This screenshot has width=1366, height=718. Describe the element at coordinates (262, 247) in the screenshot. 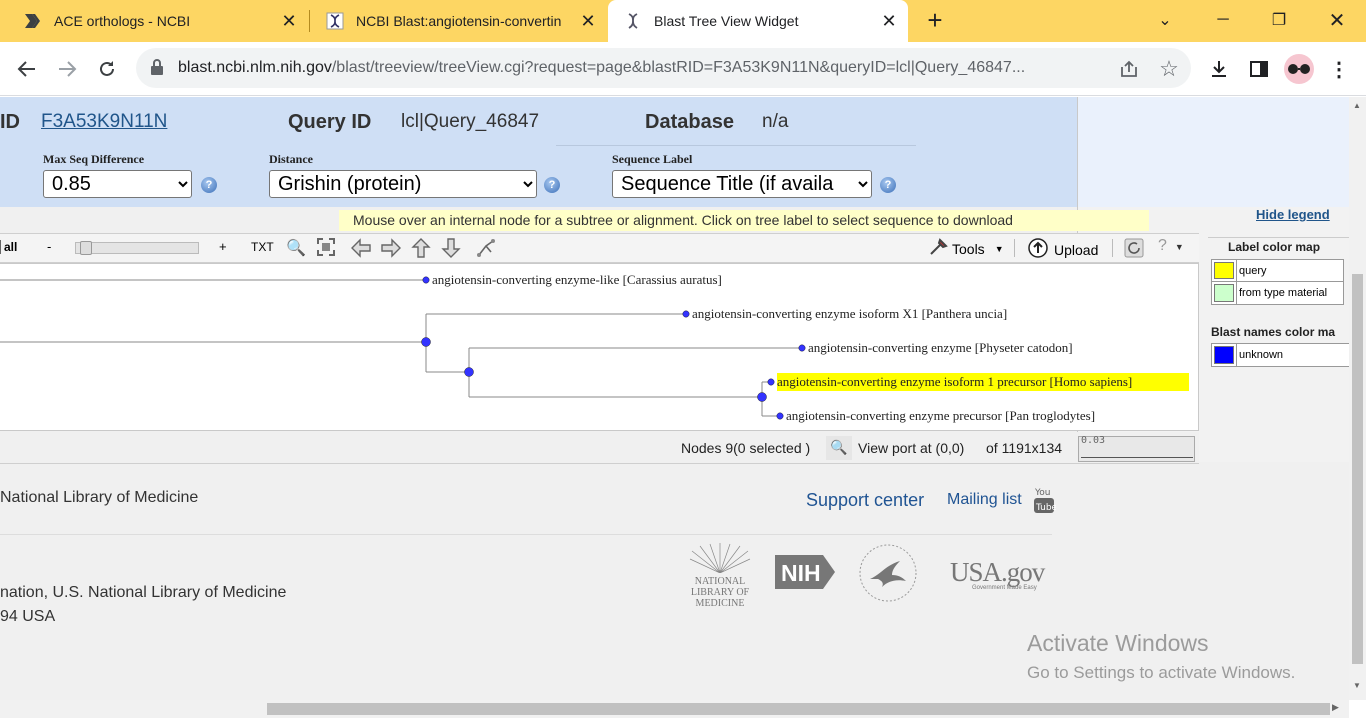

I see `txt-export-button: TXT` at that location.